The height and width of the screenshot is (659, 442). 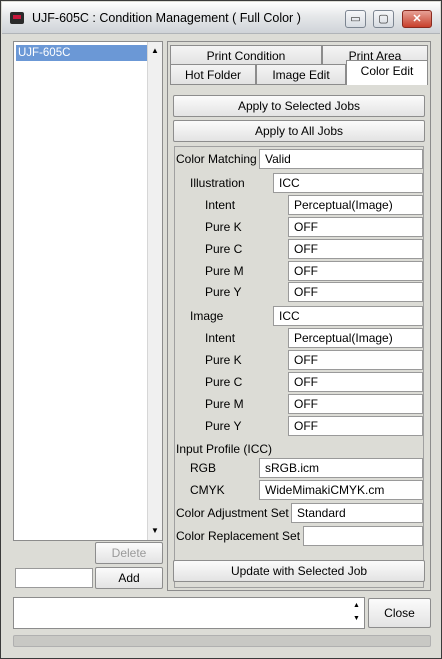 I want to click on image-label: Image, so click(x=207, y=316).